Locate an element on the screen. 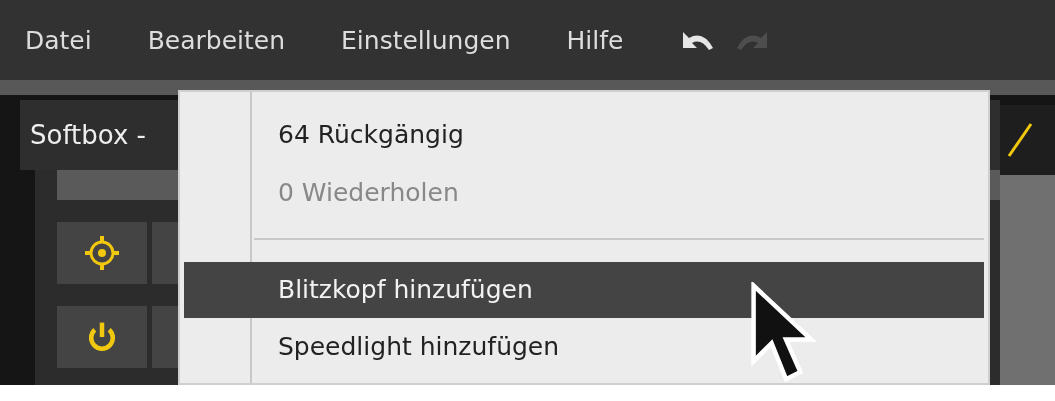 This screenshot has height=401, width=1055. menu-item: Einstellungen is located at coordinates (426, 40).